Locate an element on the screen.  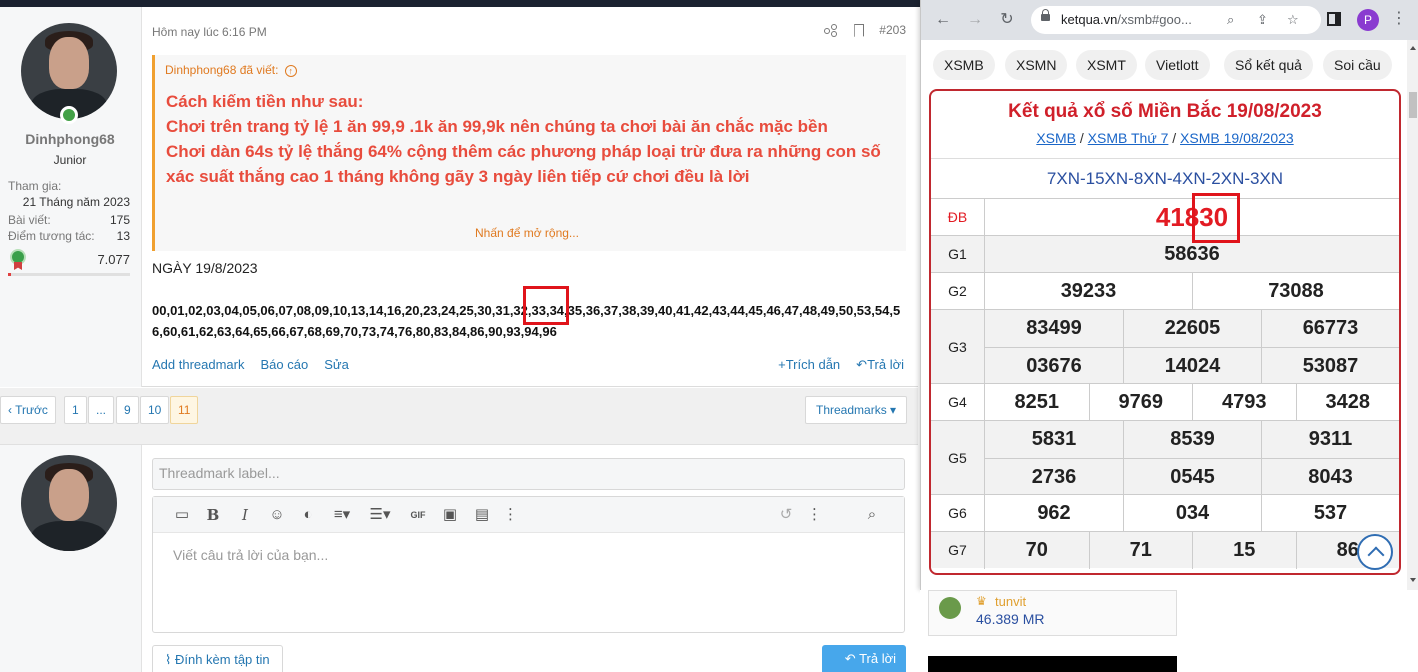
attach-file-button: ⌇ Đính kèm tập tin is located at coordinates (217, 658).